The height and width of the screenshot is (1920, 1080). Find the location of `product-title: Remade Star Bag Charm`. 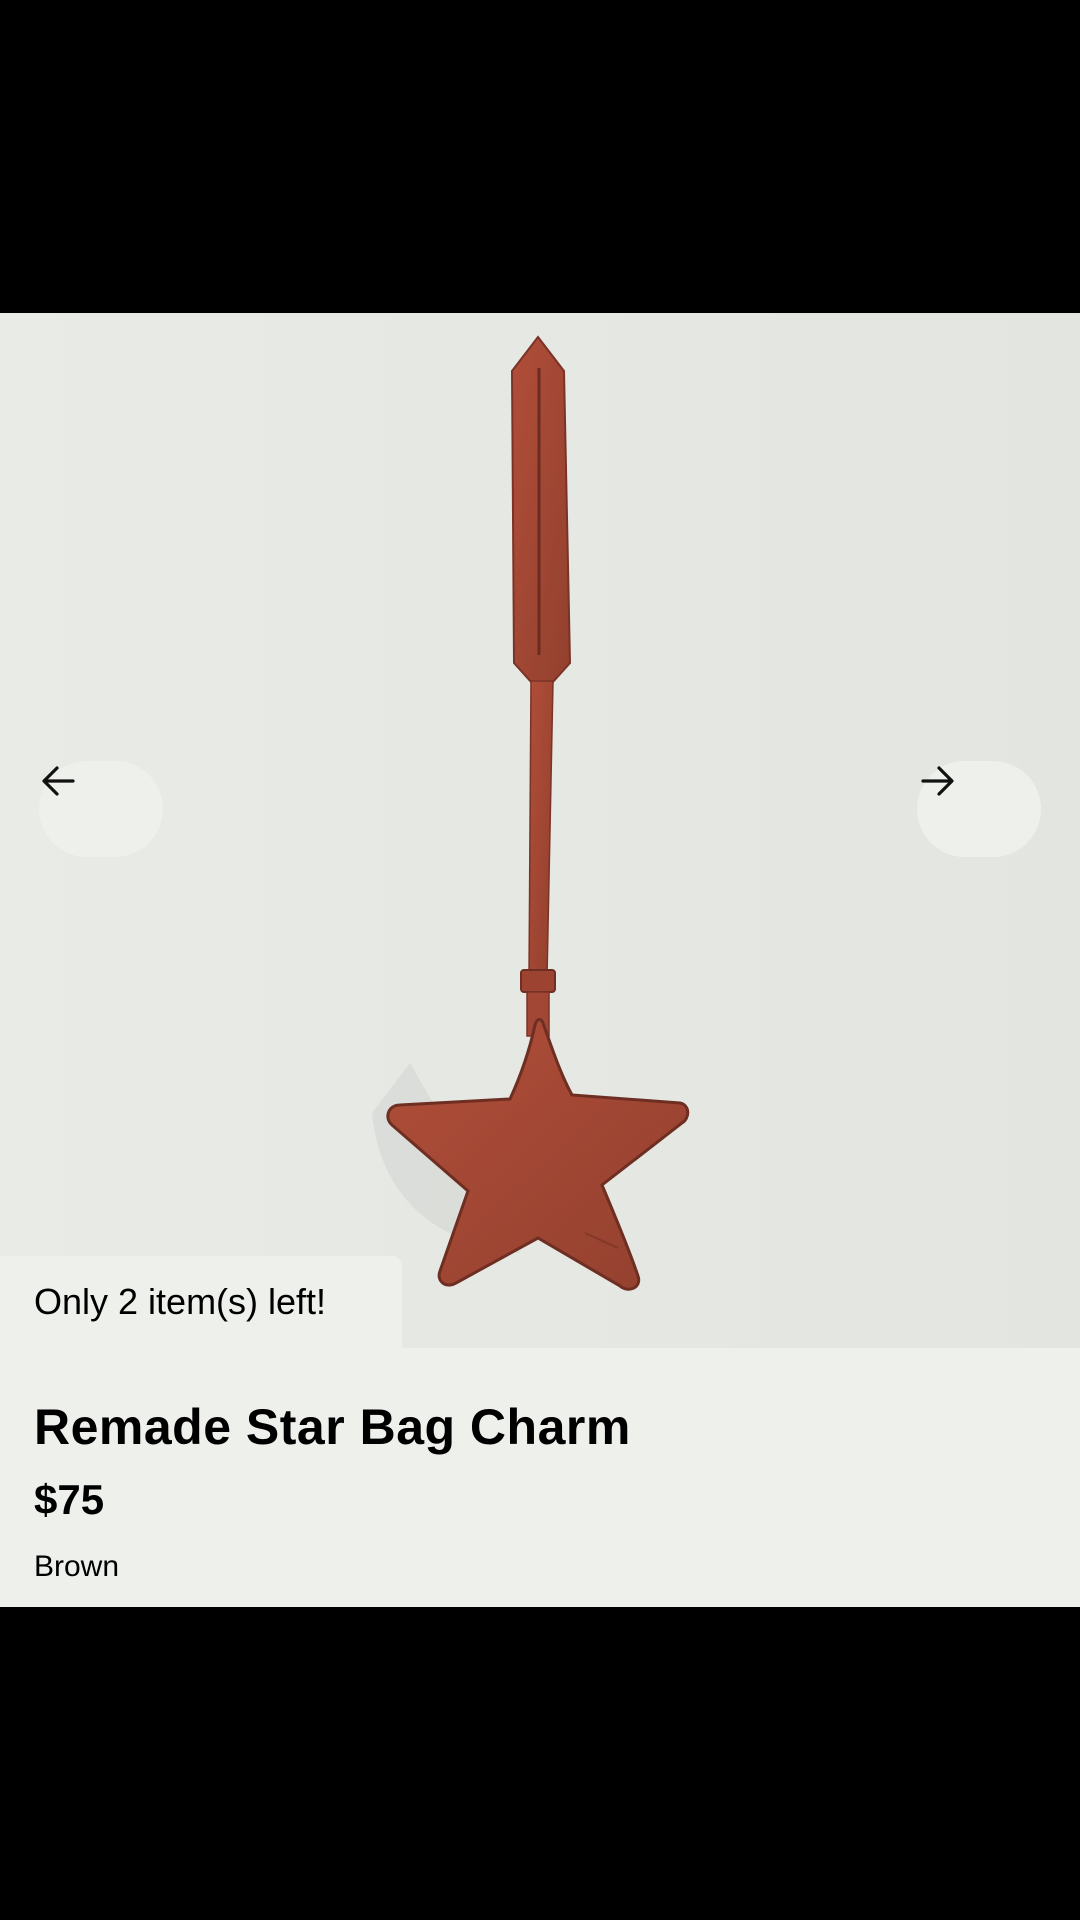

product-title: Remade Star Bag Charm is located at coordinates (332, 1427).